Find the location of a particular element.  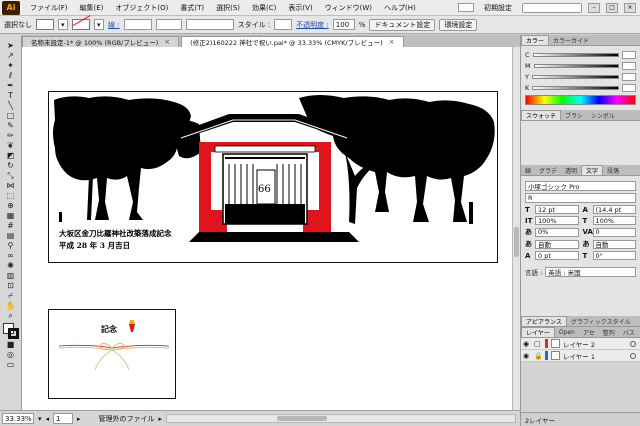

shape-builder-tool-icon: ⊕ is located at coordinates (11, 205).